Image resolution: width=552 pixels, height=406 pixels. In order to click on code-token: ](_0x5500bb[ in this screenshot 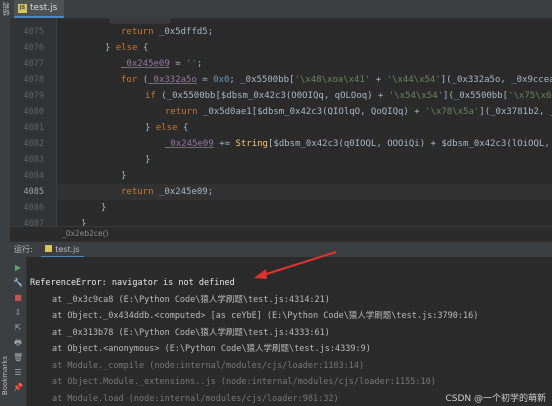, I will do `click(476, 96)`.